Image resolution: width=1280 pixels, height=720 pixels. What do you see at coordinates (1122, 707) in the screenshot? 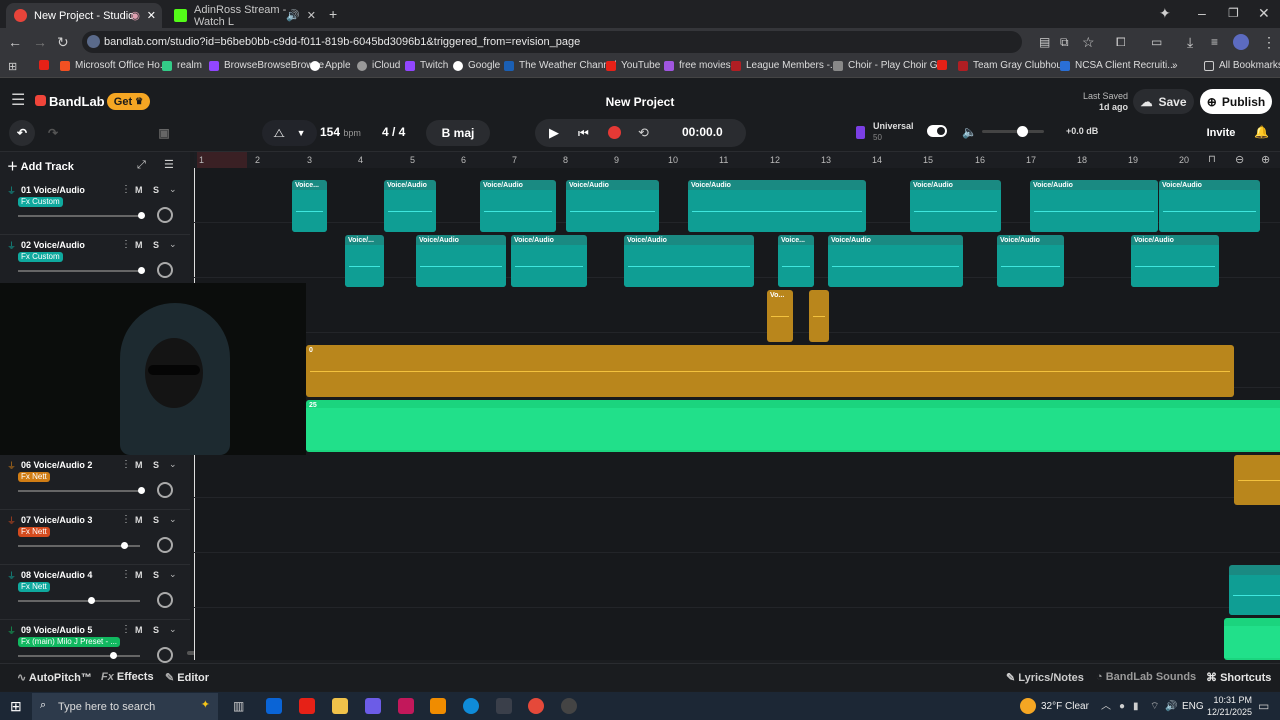
I see `mic-icon: ●` at bounding box center [1122, 707].